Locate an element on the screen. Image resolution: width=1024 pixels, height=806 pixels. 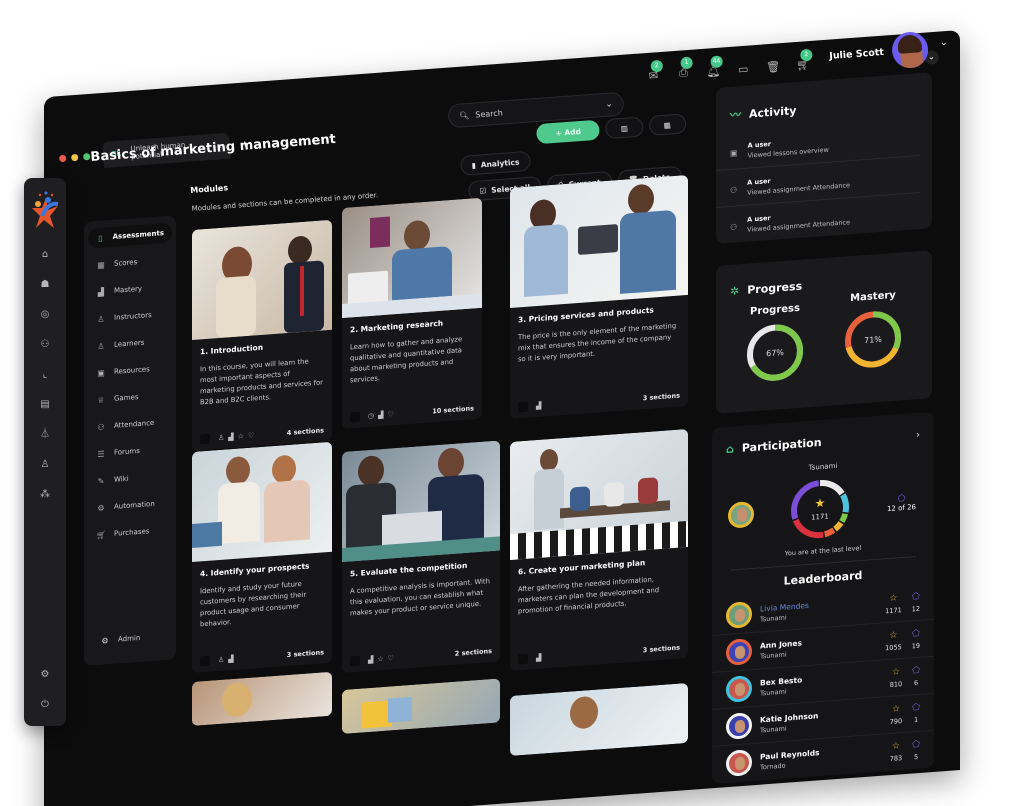
brand-logo-icon is located at coordinates (45, 209).